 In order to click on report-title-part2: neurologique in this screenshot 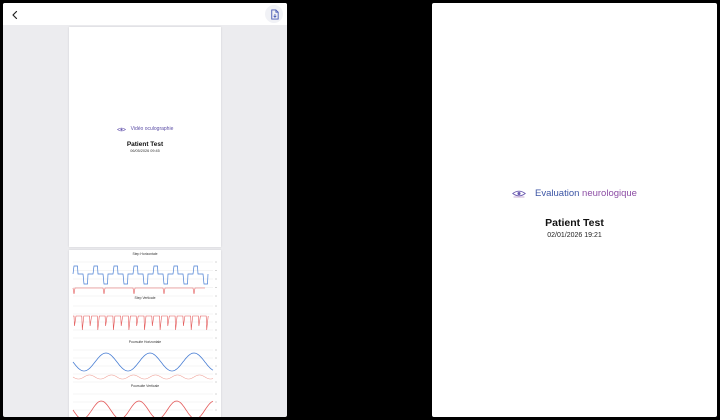, I will do `click(609, 193)`.